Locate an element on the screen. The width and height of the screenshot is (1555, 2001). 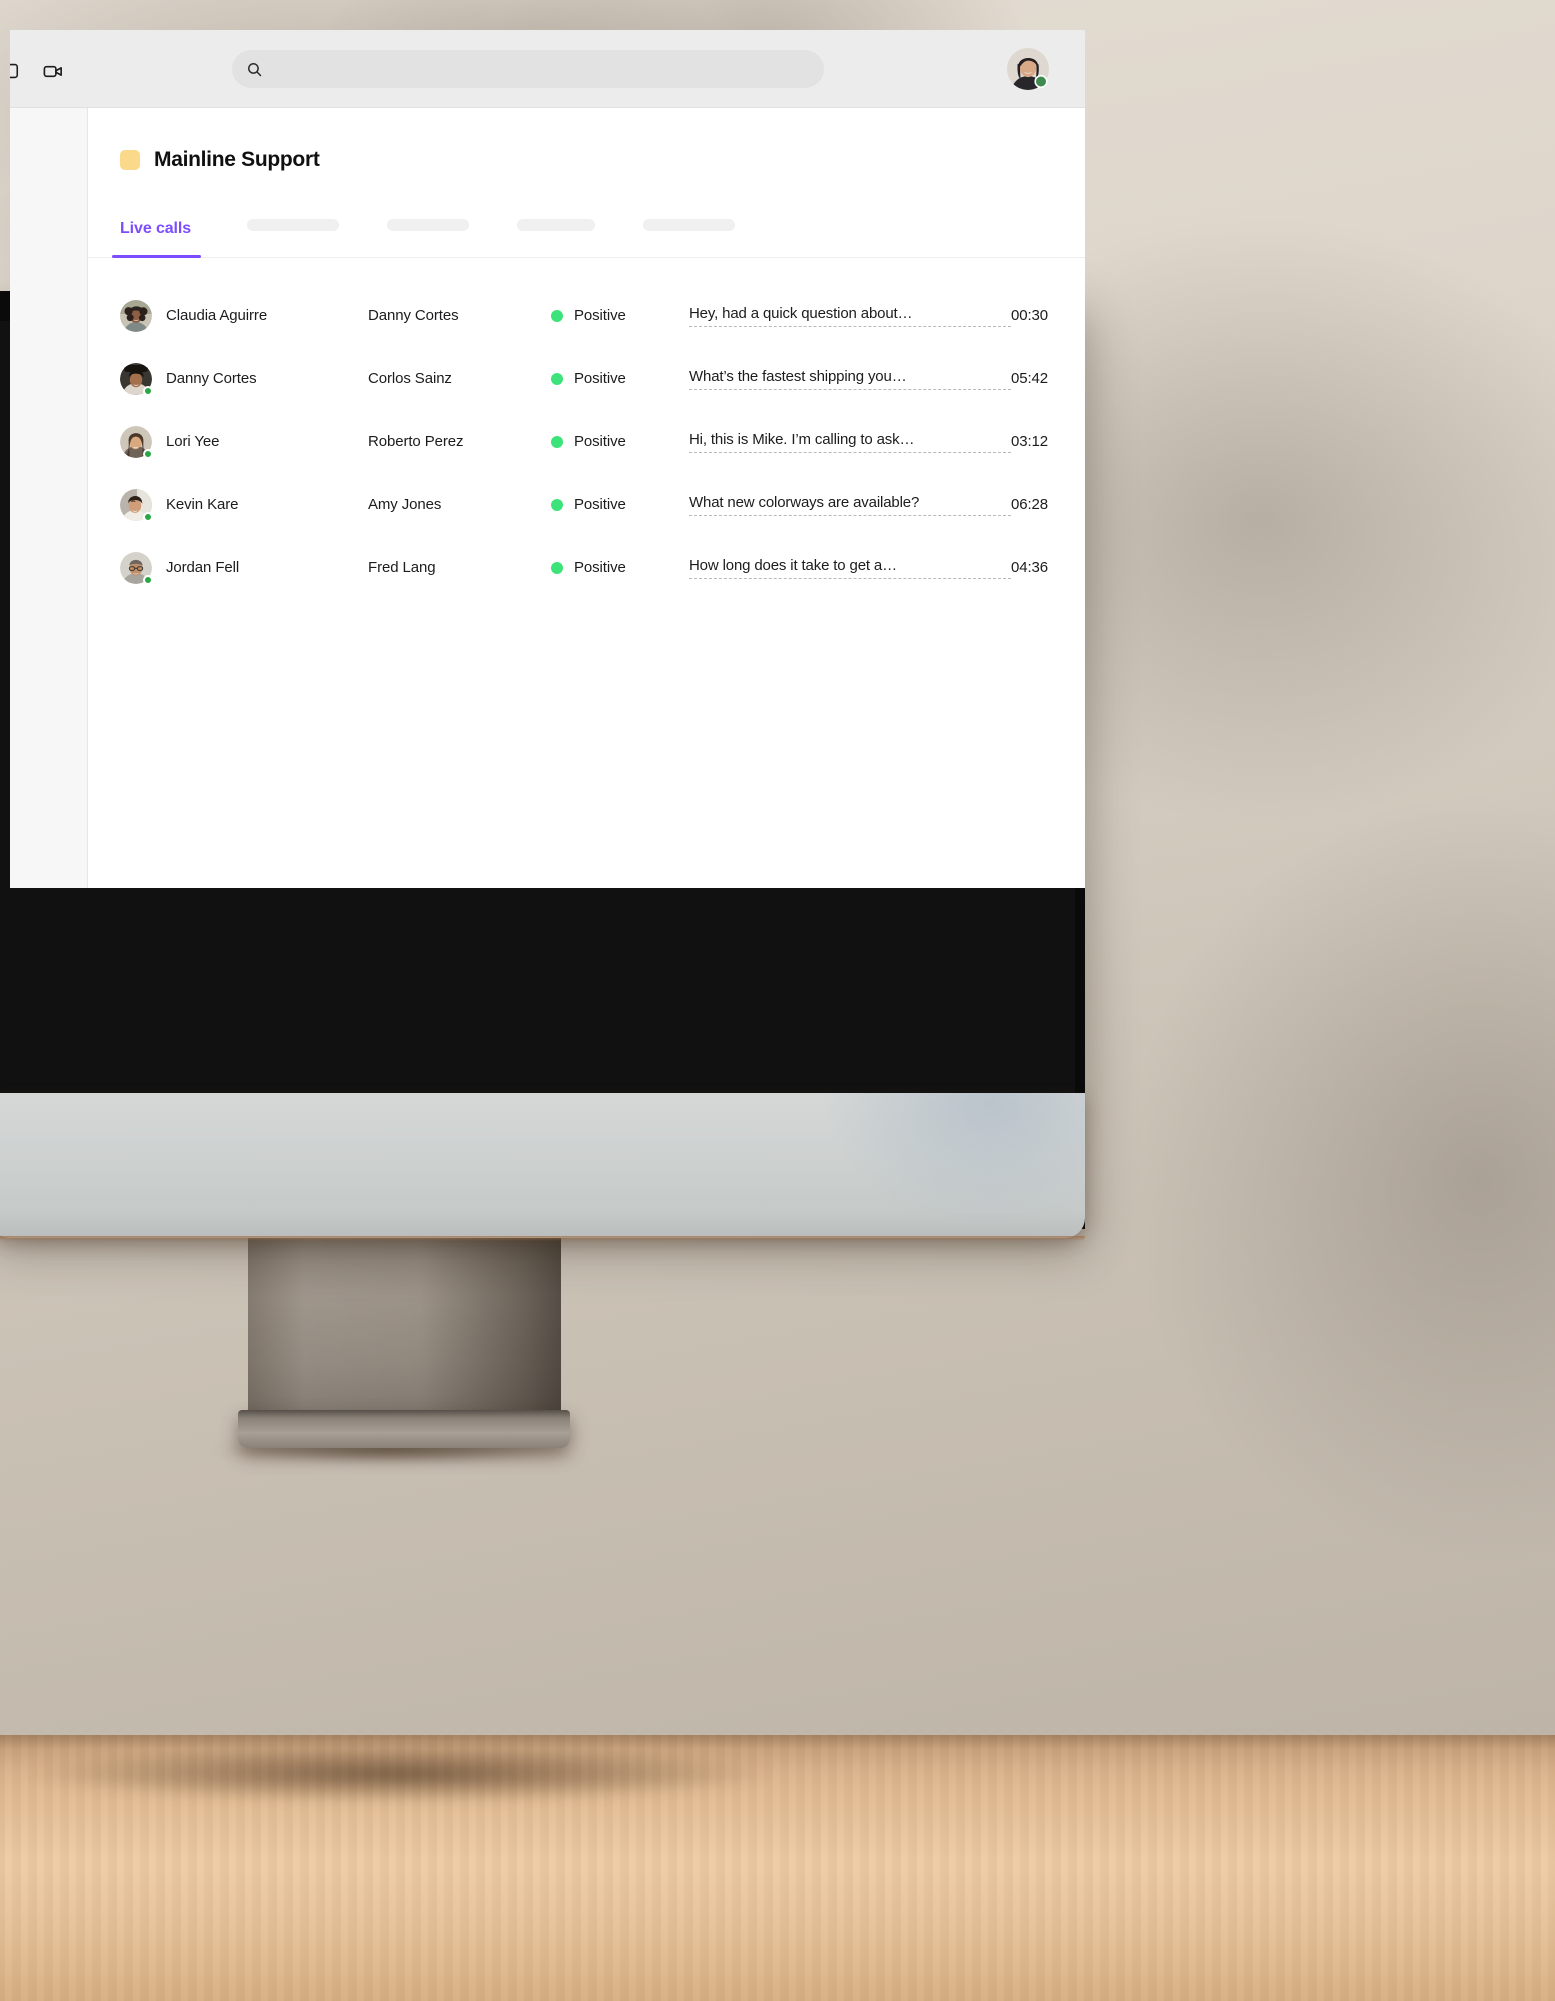
agent-name: Lori Yee is located at coordinates (193, 441).